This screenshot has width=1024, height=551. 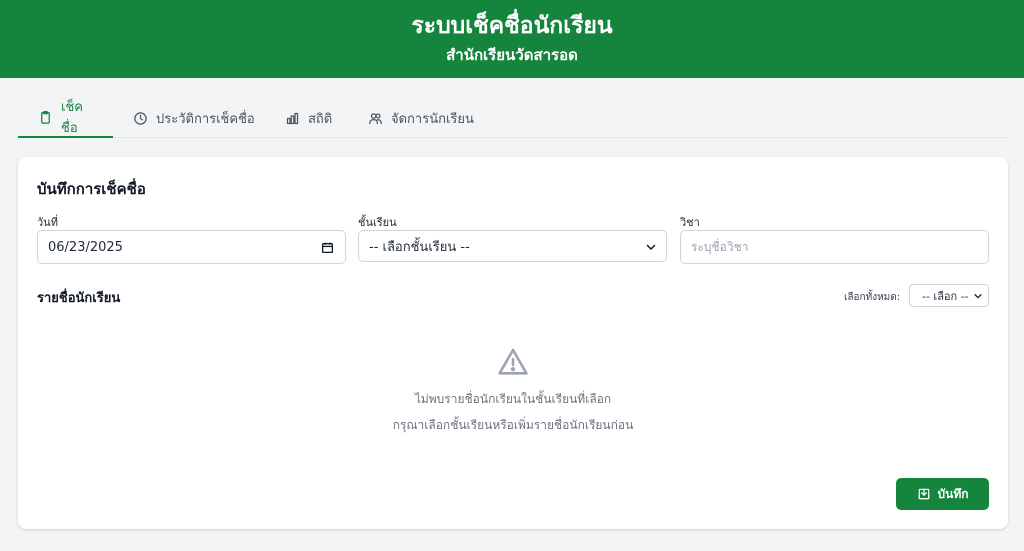 I want to click on bar-chart-icon, so click(x=292, y=118).